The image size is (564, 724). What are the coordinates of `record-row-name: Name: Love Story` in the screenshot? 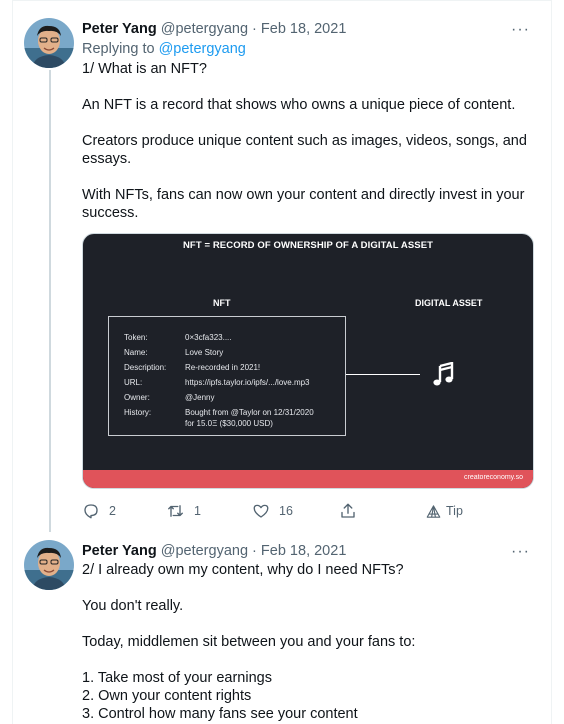 It's located at (174, 352).